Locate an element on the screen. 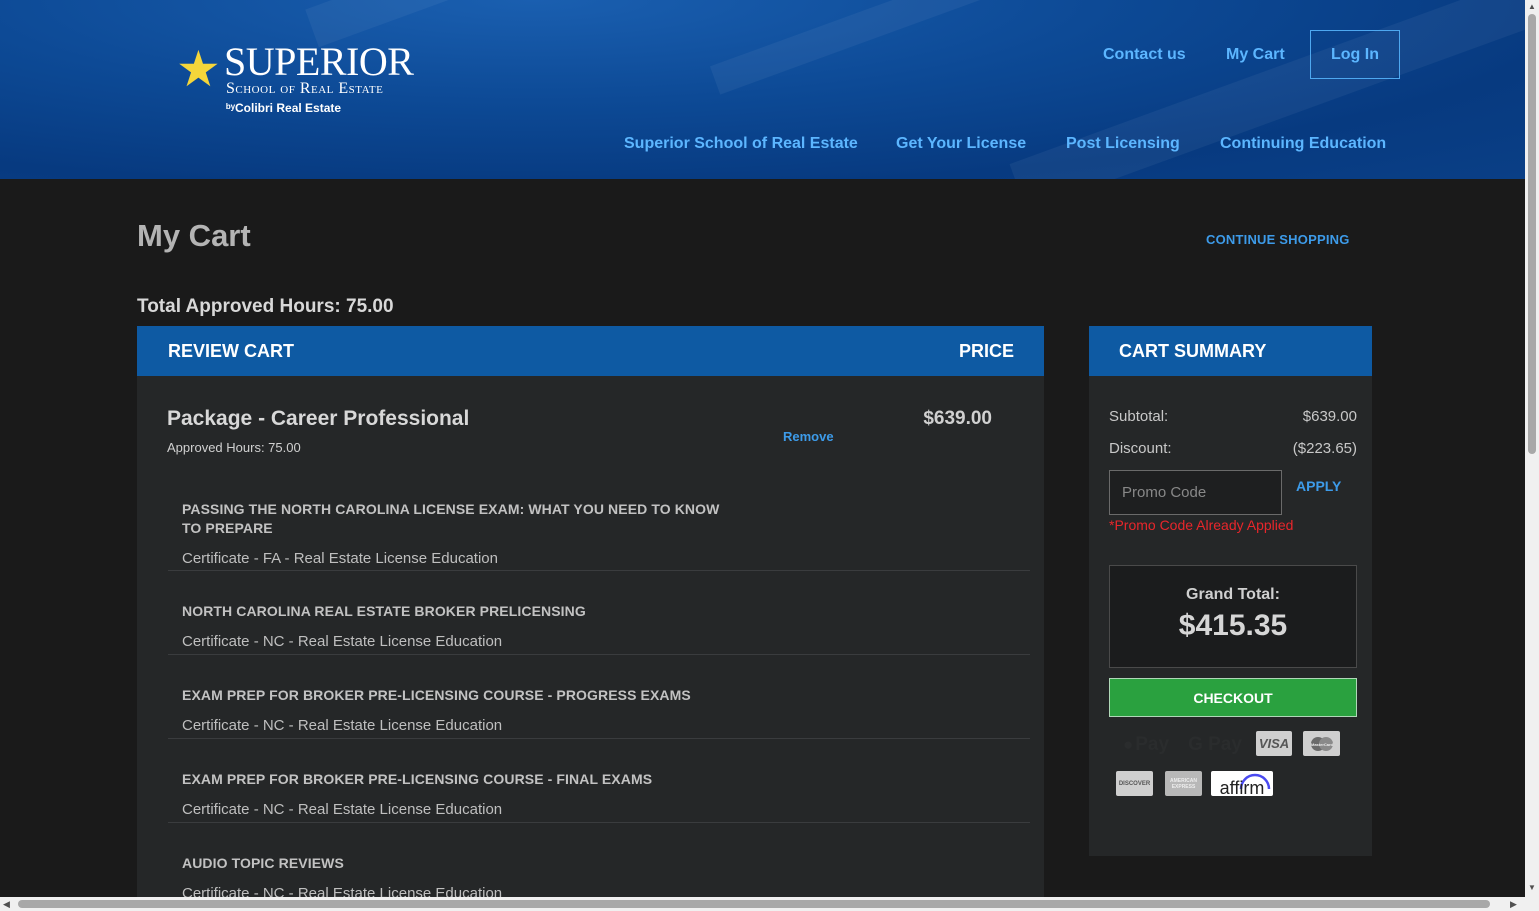 The width and height of the screenshot is (1539, 911). apply-promo-button: APPLY is located at coordinates (1318, 486).